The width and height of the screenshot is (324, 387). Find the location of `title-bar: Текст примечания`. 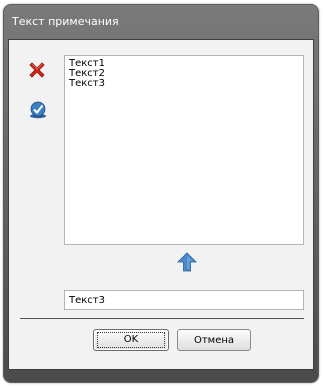

title-bar: Текст примечания is located at coordinates (161, 22).